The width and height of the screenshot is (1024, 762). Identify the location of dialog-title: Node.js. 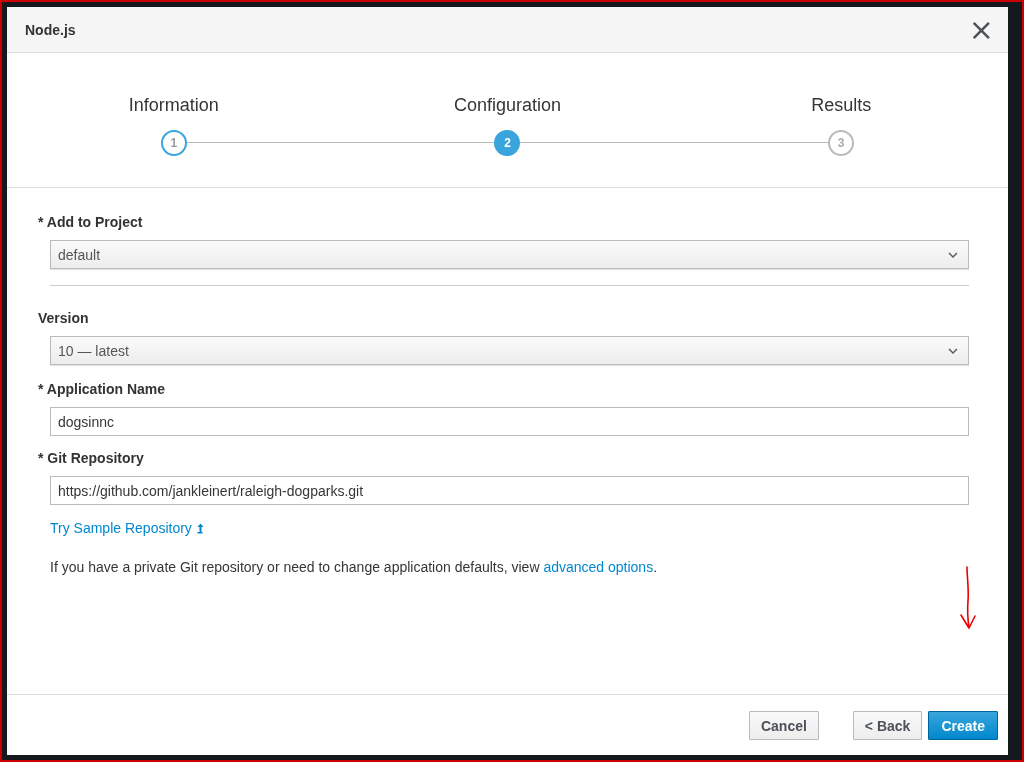
(50, 29).